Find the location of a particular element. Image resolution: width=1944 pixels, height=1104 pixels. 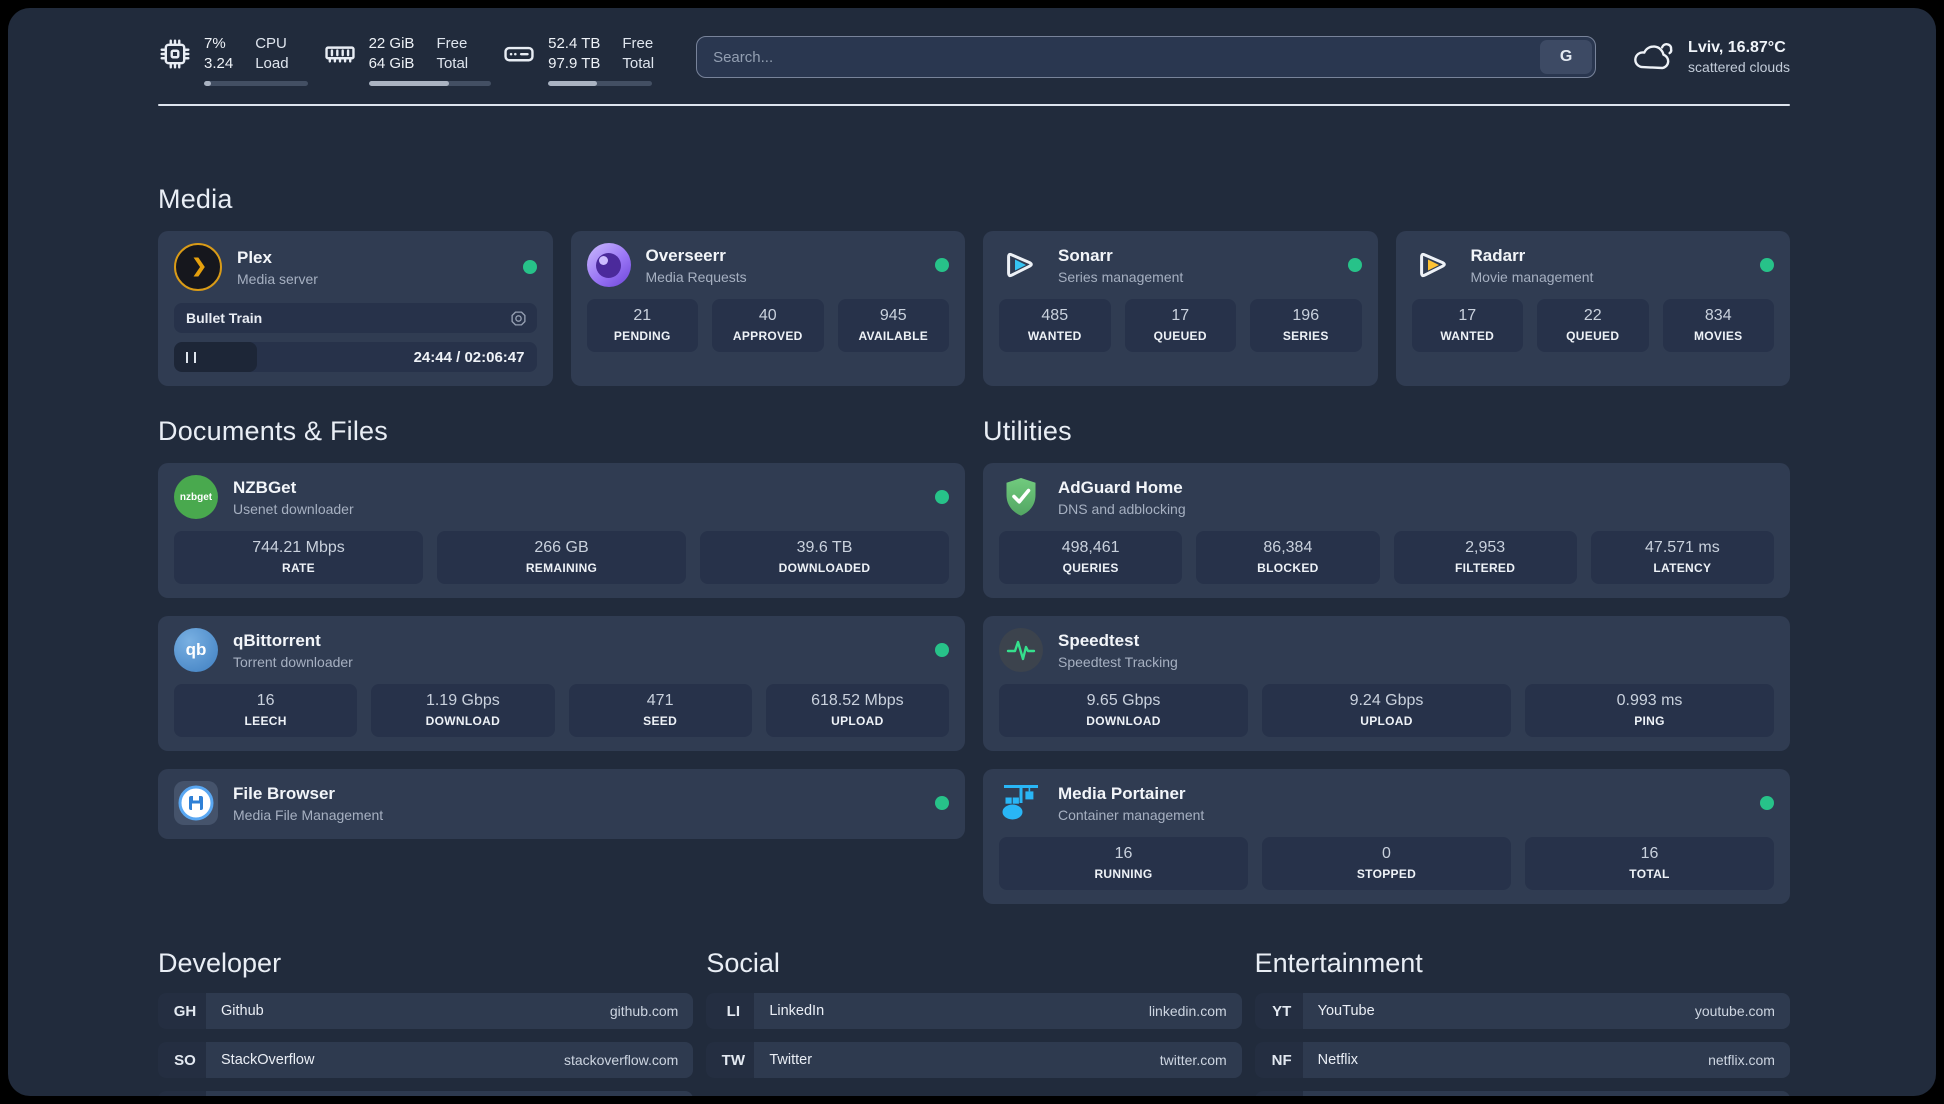

memory-progress-bar is located at coordinates (429, 84).